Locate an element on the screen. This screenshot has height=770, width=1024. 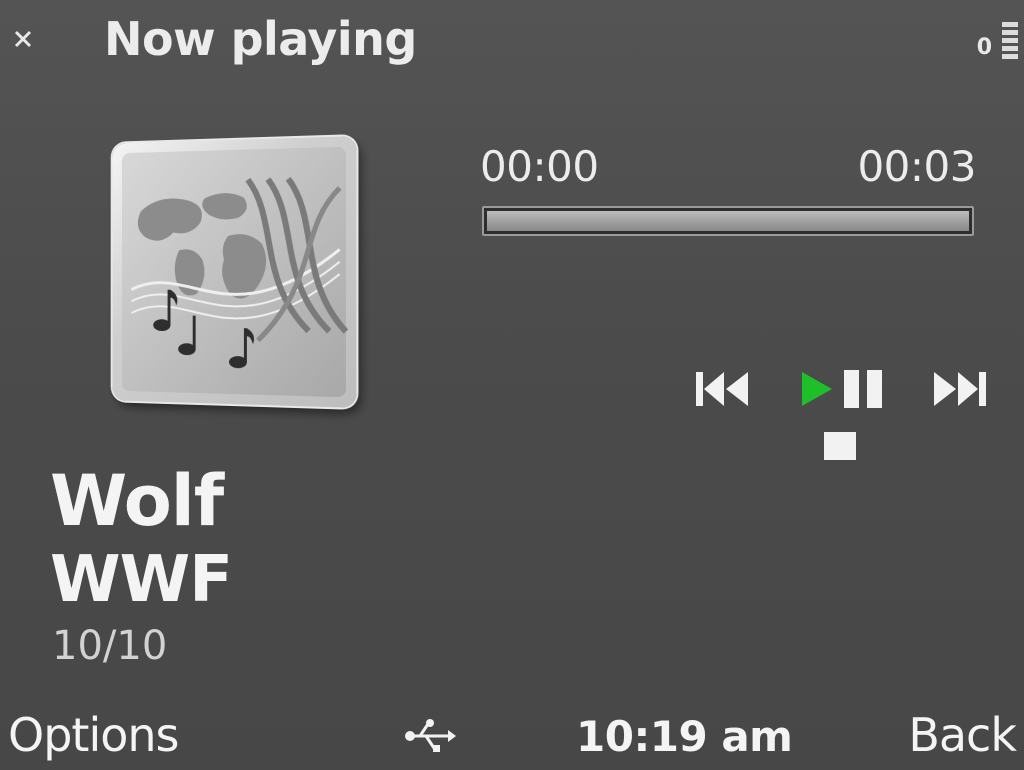
play-icon is located at coordinates (817, 389).